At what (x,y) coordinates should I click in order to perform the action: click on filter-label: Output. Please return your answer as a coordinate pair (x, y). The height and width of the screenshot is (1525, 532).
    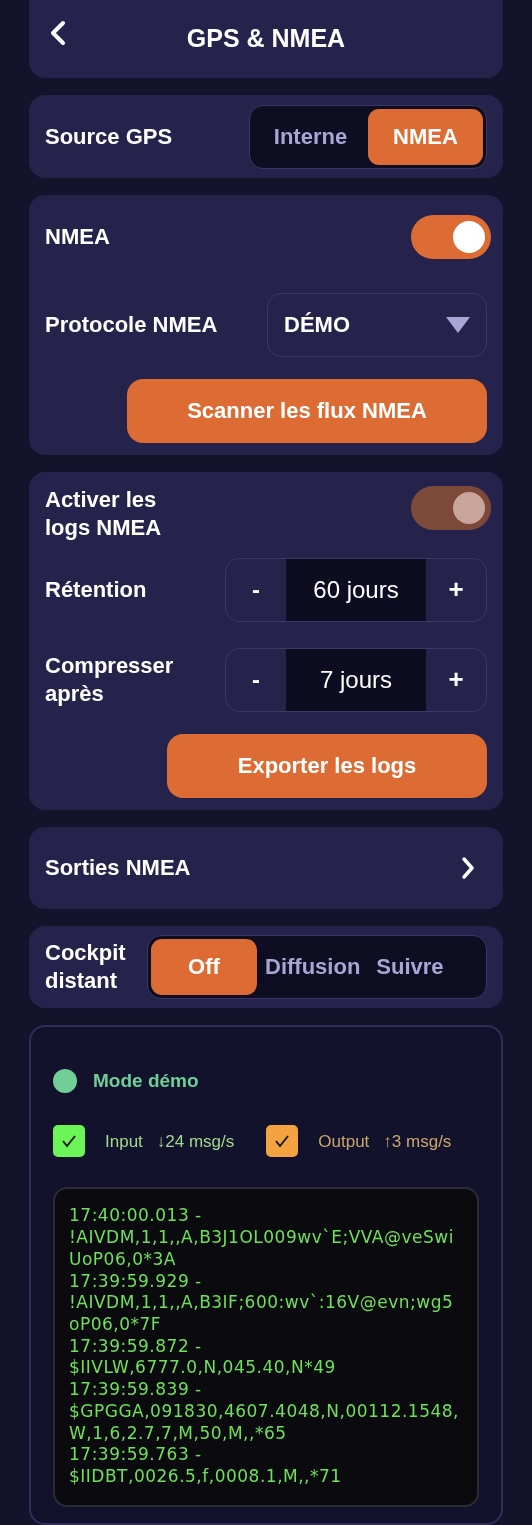
    Looking at the image, I should click on (344, 1141).